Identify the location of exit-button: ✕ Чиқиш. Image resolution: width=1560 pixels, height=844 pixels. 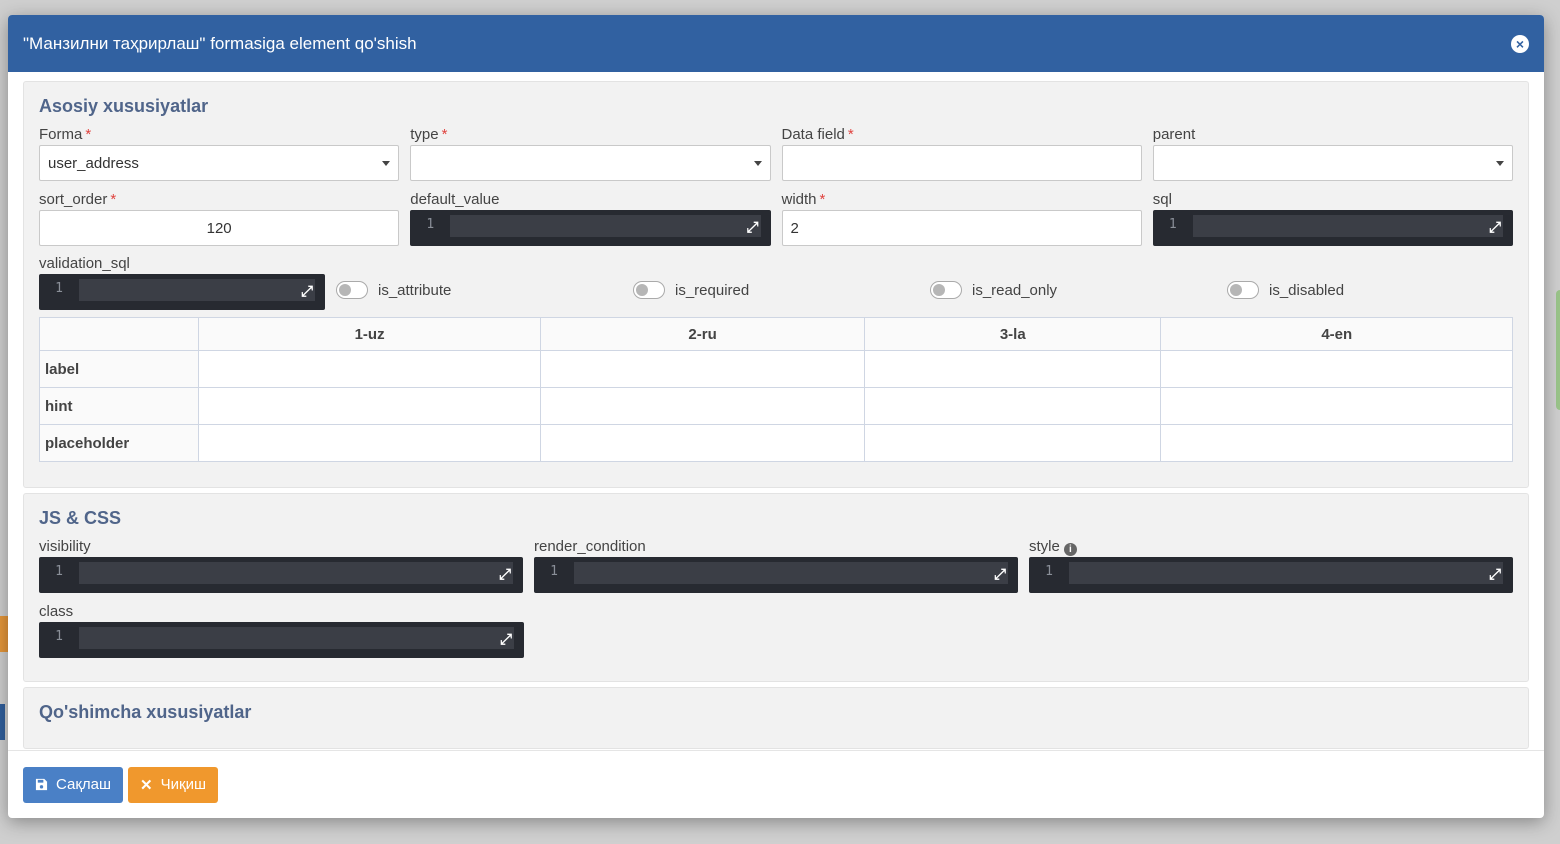
(173, 784).